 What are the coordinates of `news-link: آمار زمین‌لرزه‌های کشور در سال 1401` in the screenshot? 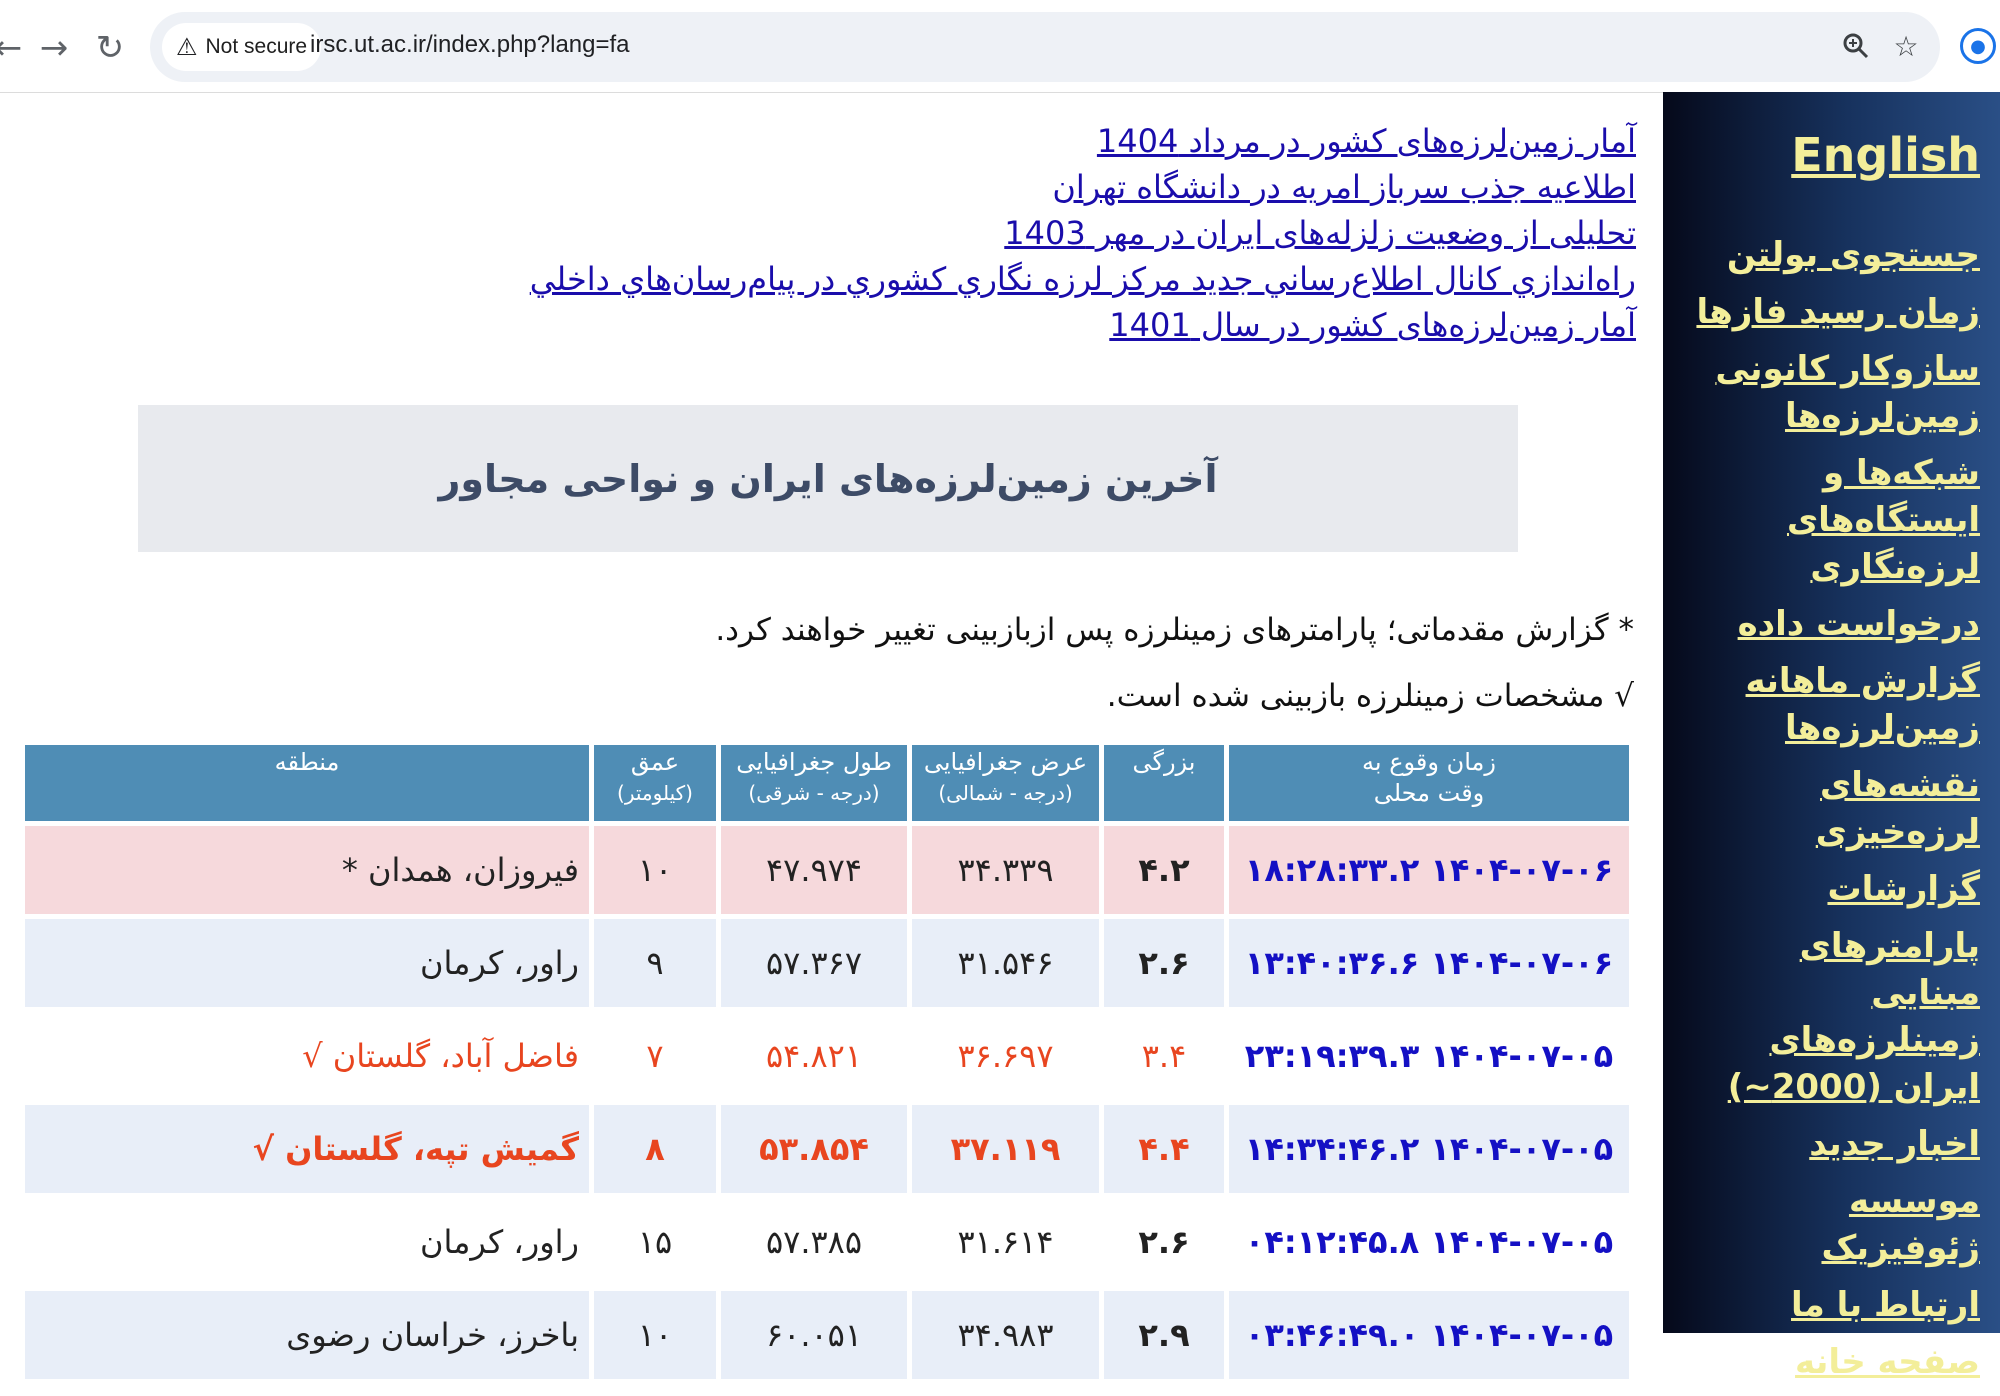 It's located at (1083, 325).